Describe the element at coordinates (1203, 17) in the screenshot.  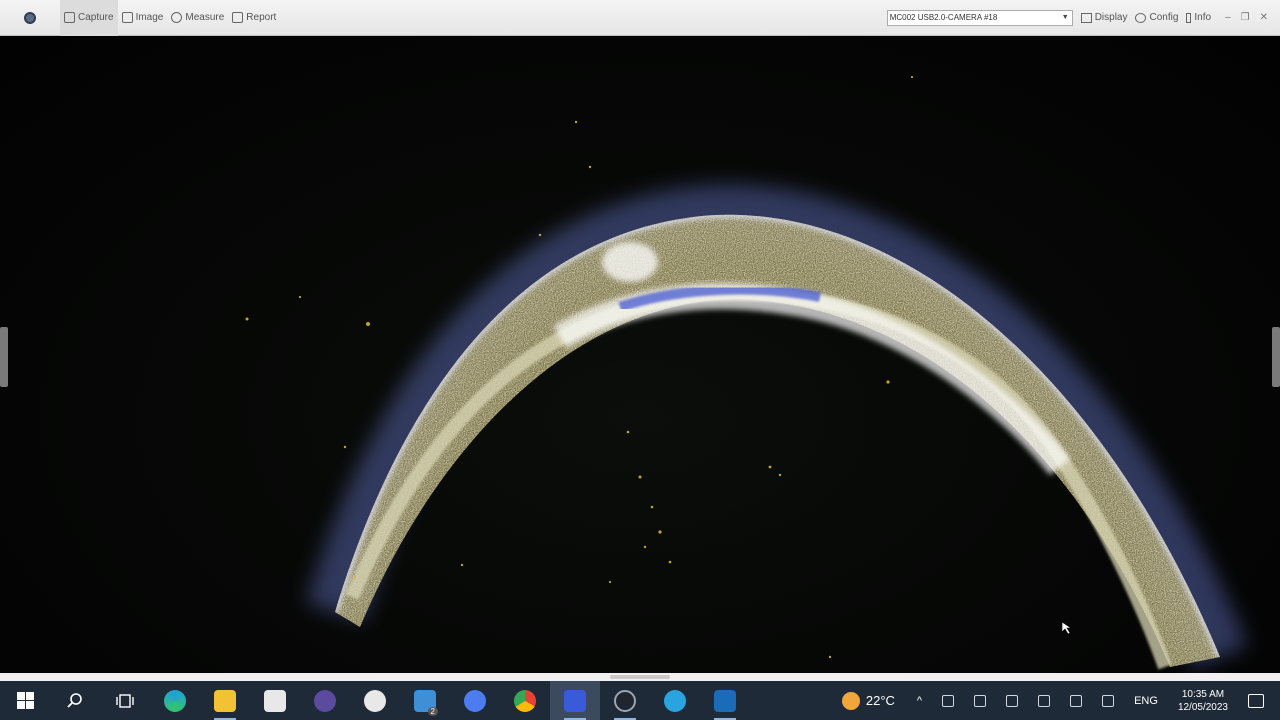
I see `info-label: Info` at that location.